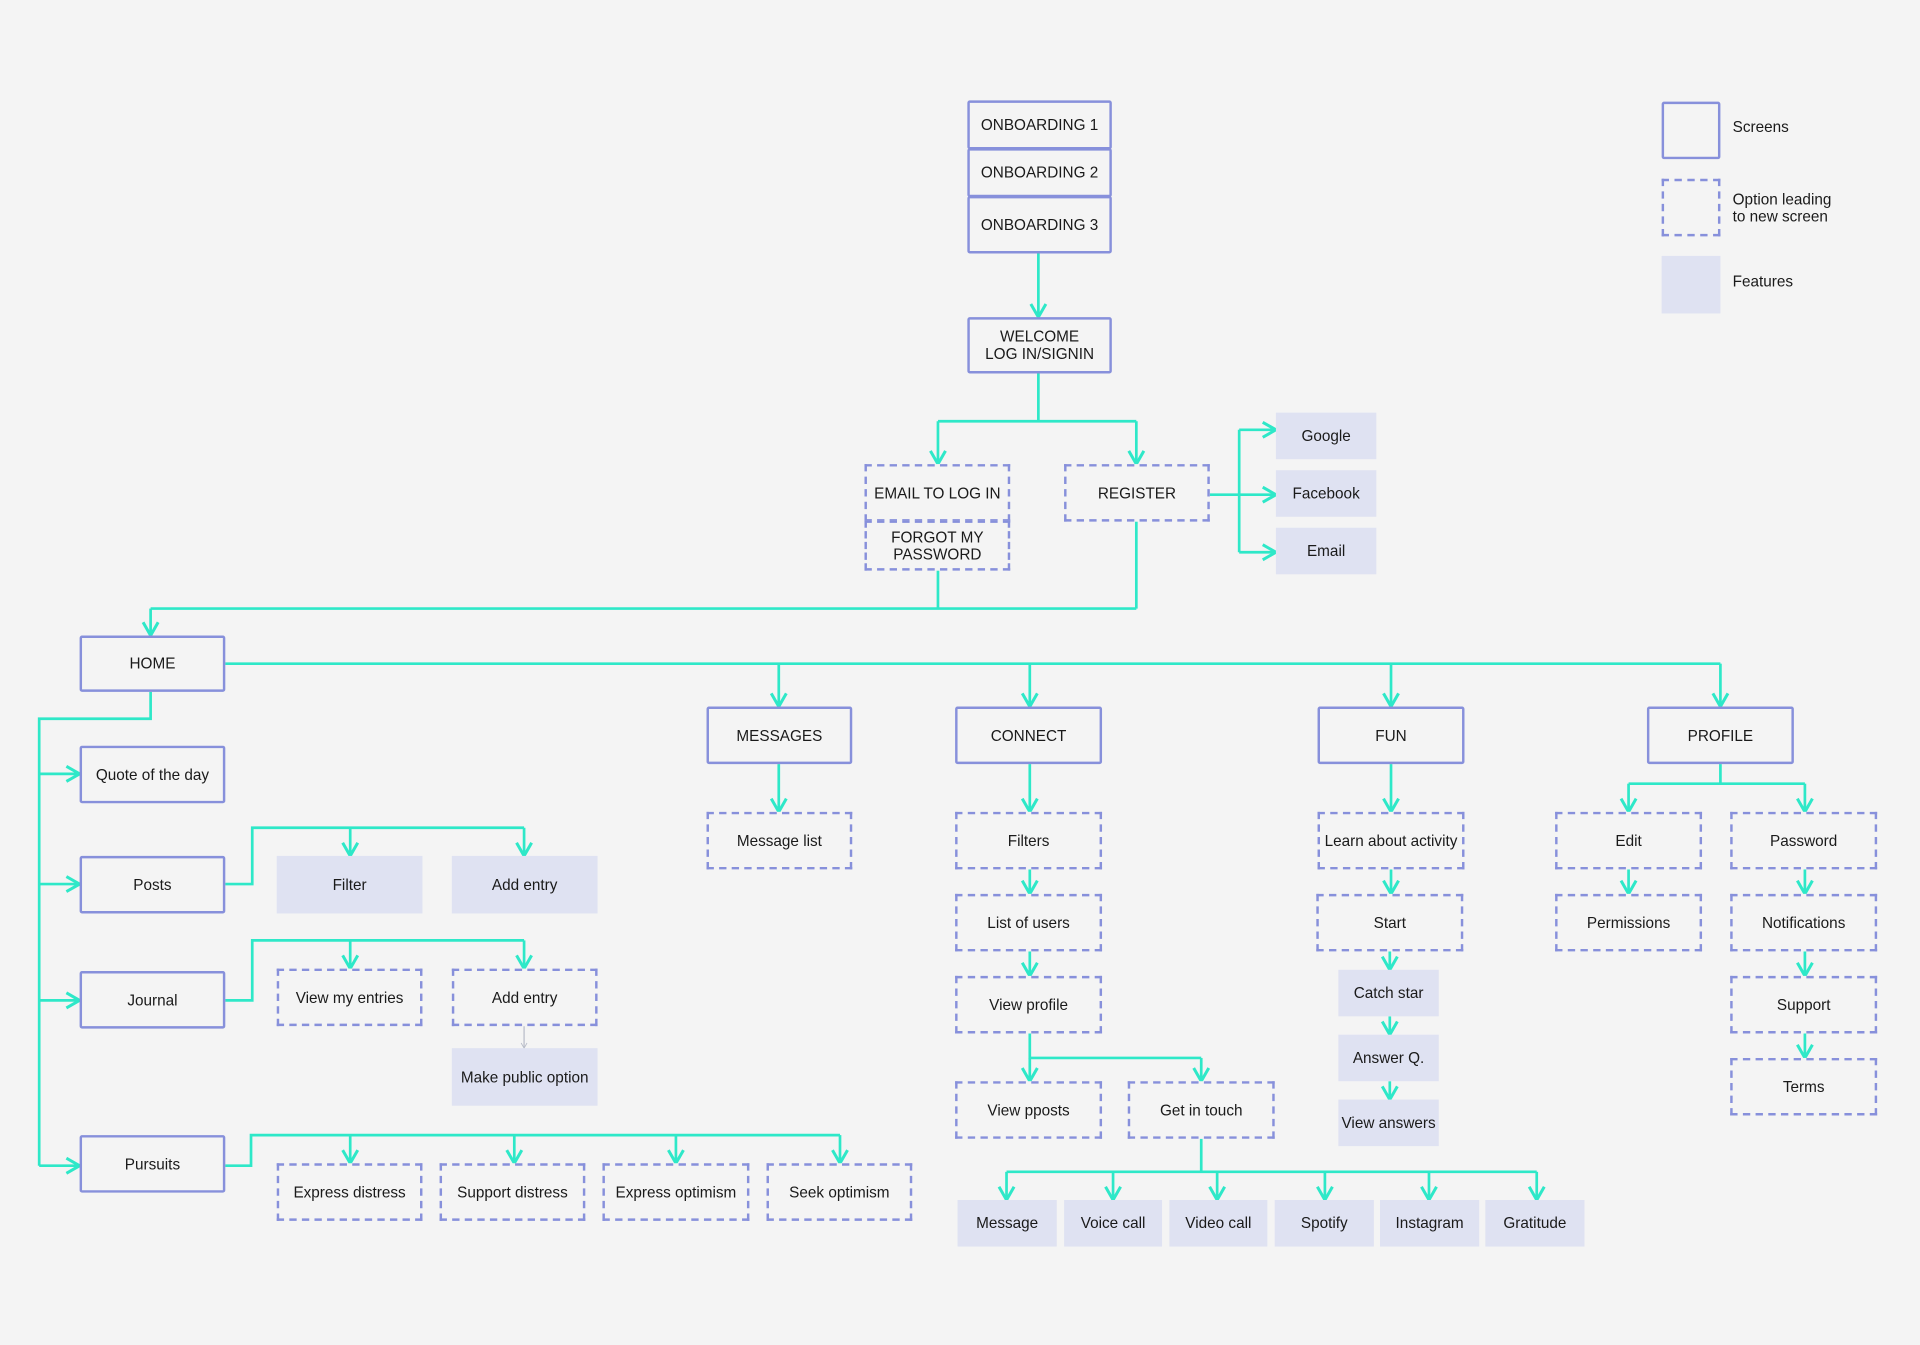  I want to click on node-listusers: List of users, so click(1029, 922).